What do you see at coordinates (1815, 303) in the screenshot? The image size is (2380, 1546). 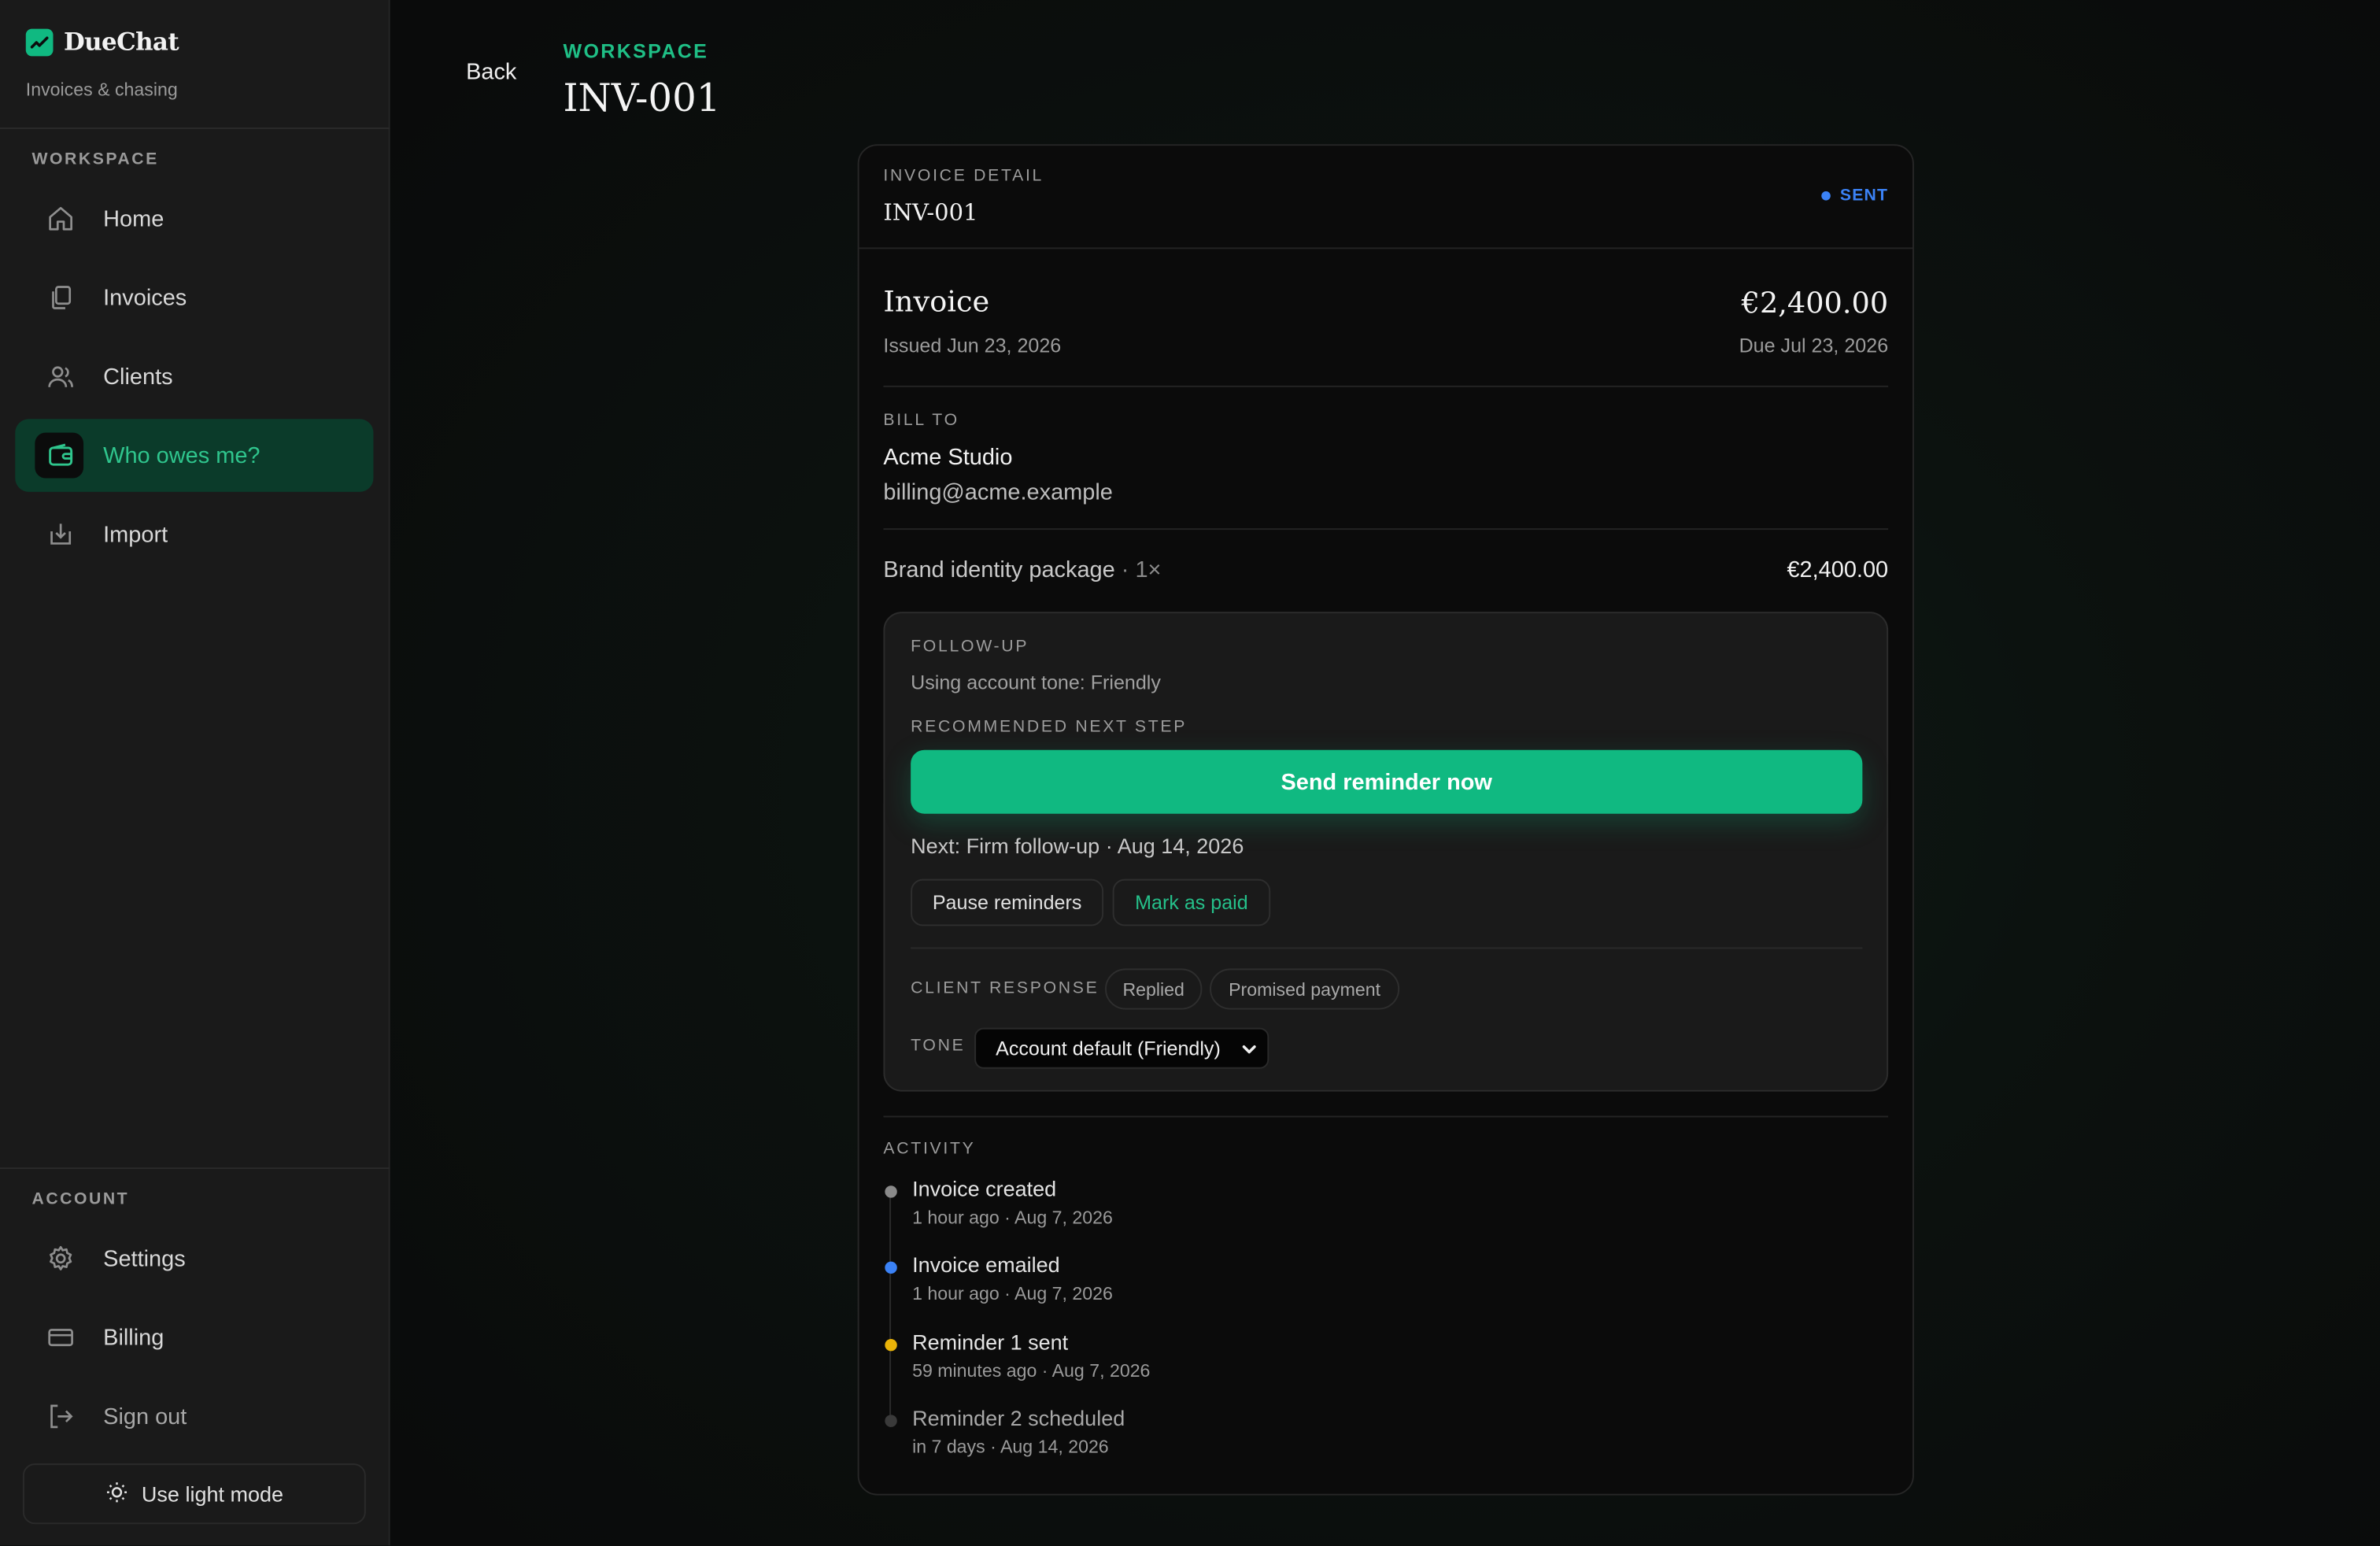 I see `invoice-amount: €2,400.00` at bounding box center [1815, 303].